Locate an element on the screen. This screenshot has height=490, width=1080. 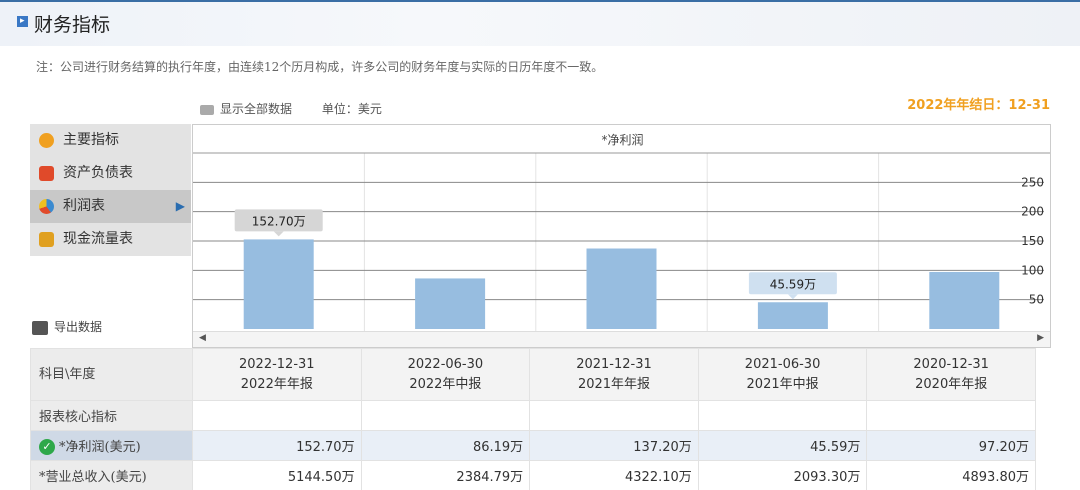
statement-sidebar: 主要指标 资产负债表 利润表 ▶ 现金流量表 is located at coordinates (110, 190).